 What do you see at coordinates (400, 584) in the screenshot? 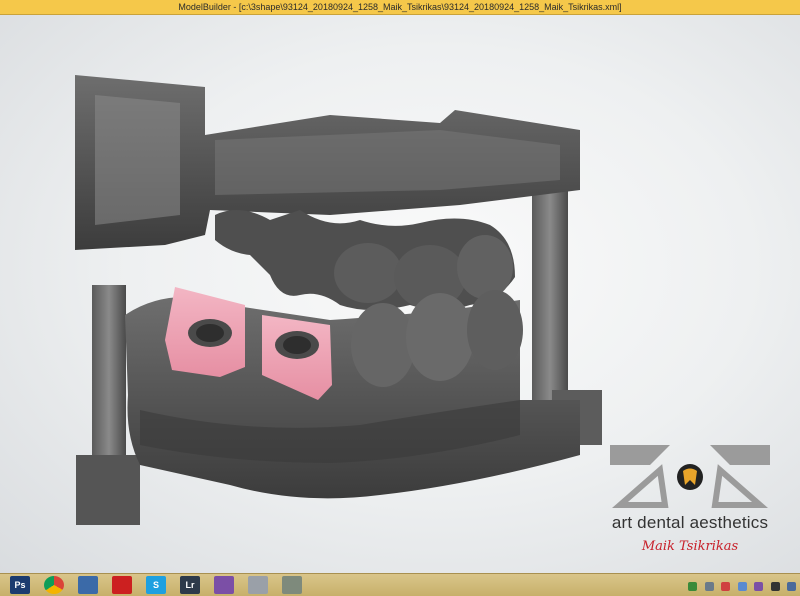
I see `taskbar: Ps S Lr` at bounding box center [400, 584].